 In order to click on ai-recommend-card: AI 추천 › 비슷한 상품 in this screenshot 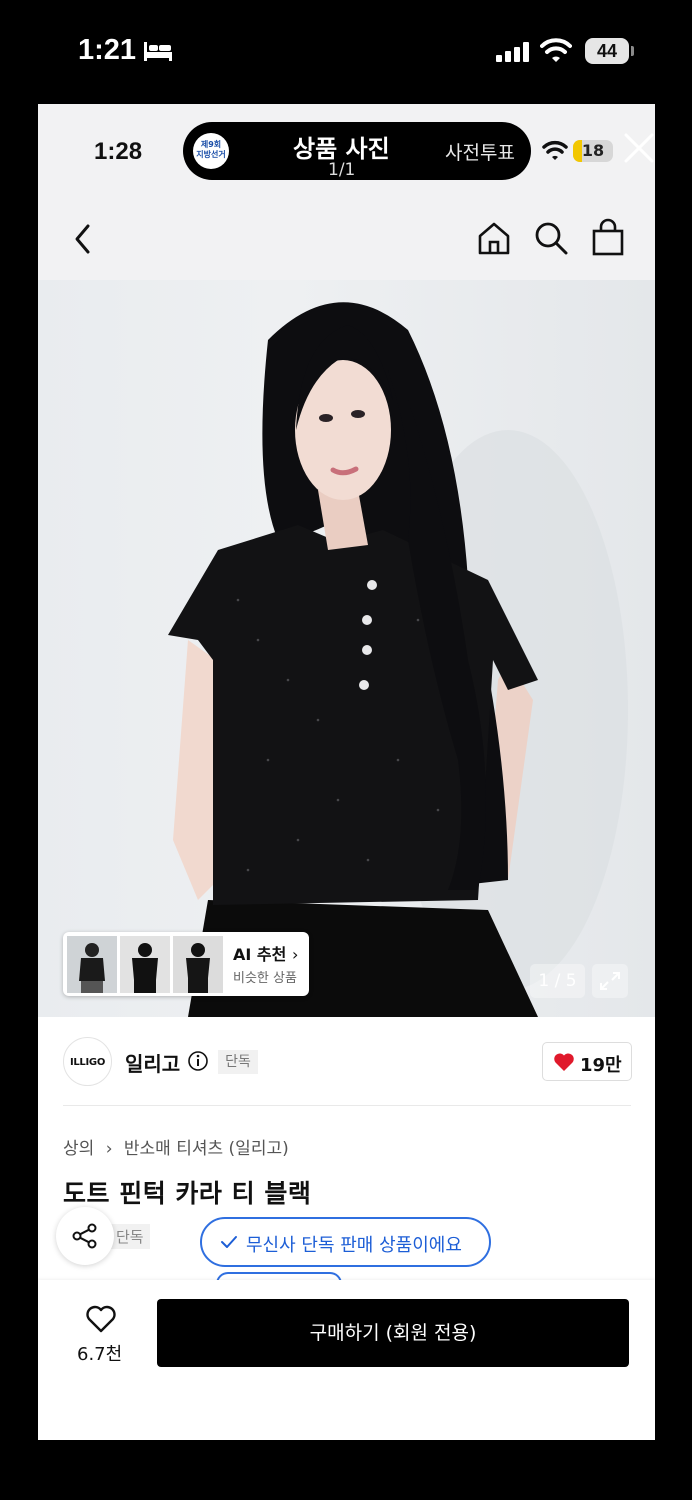, I will do `click(186, 964)`.